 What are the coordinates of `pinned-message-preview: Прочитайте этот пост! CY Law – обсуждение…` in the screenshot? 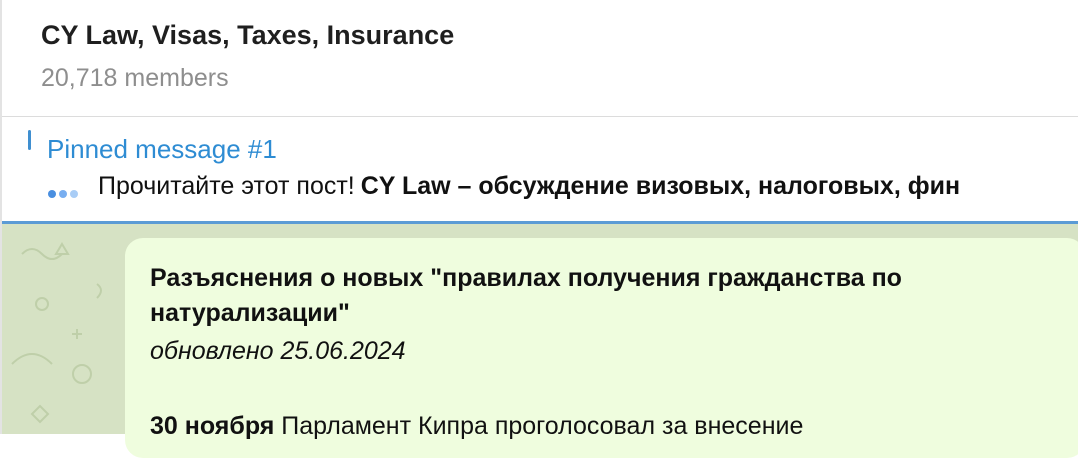 It's located at (529, 186).